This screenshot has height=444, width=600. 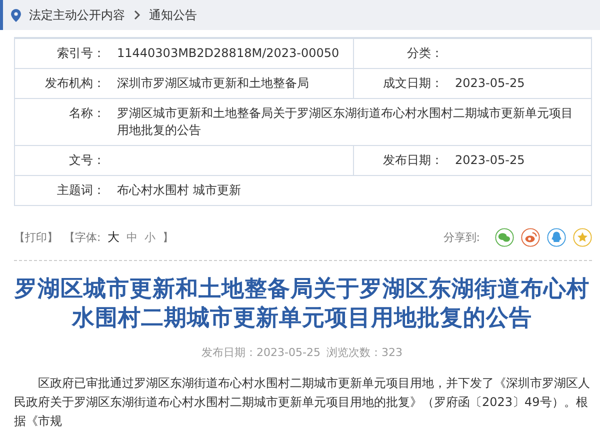 What do you see at coordinates (81, 53) in the screenshot?
I see `field-label: 索引号：` at bounding box center [81, 53].